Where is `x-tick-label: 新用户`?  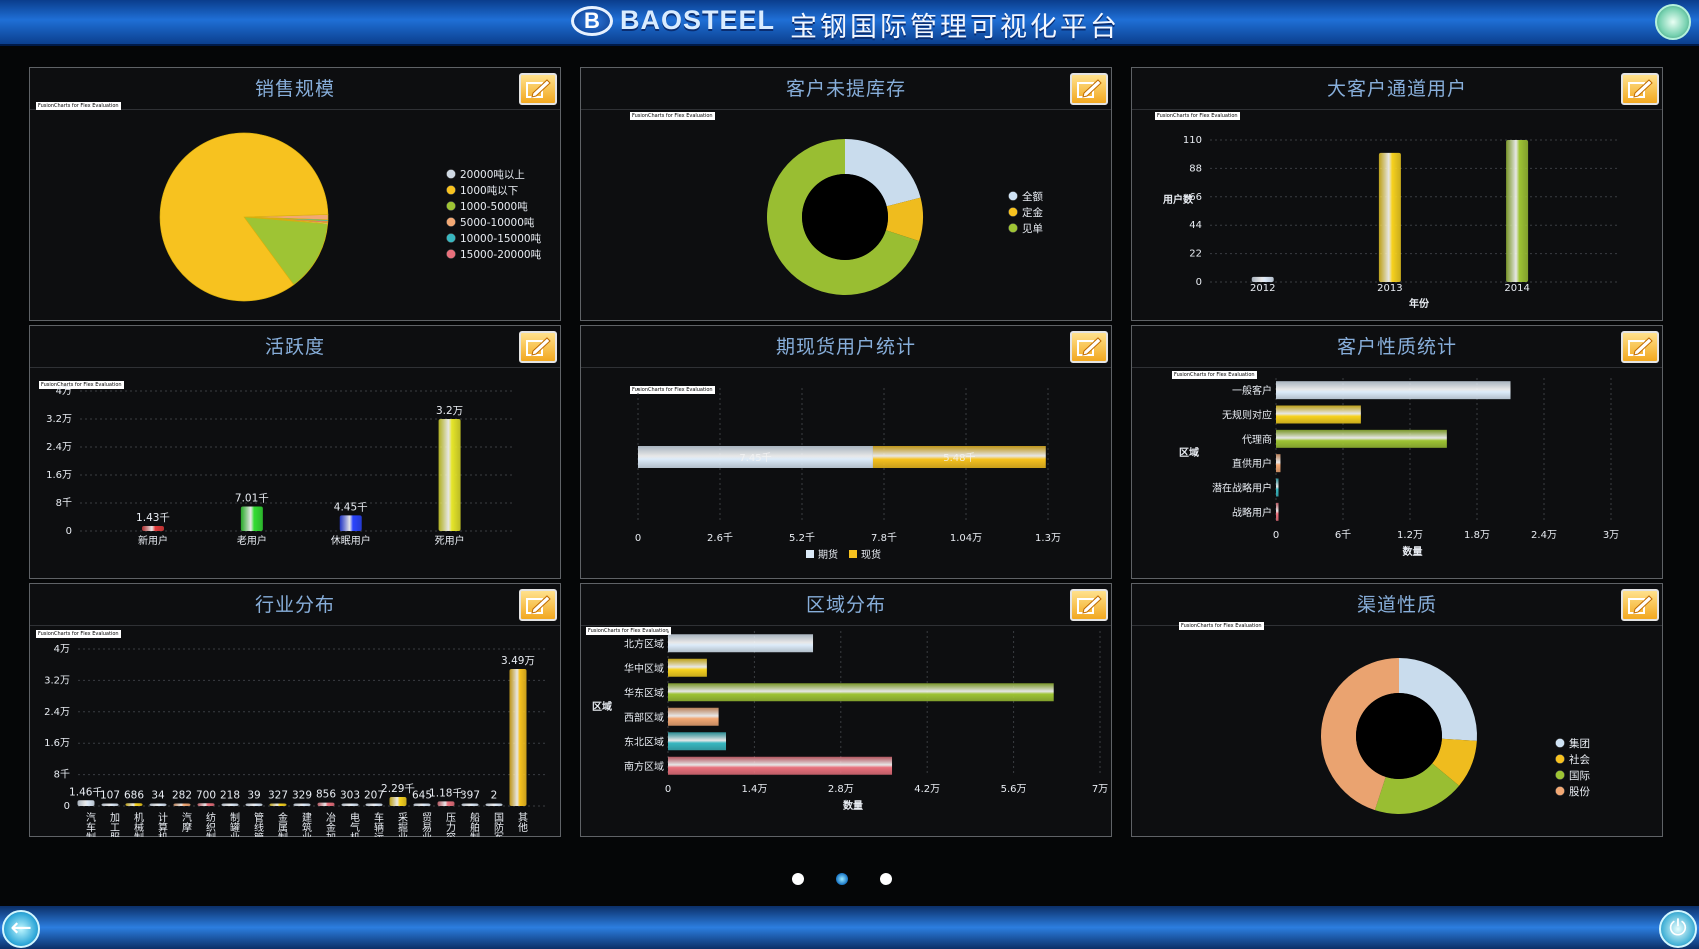
x-tick-label: 新用户 is located at coordinates (153, 540).